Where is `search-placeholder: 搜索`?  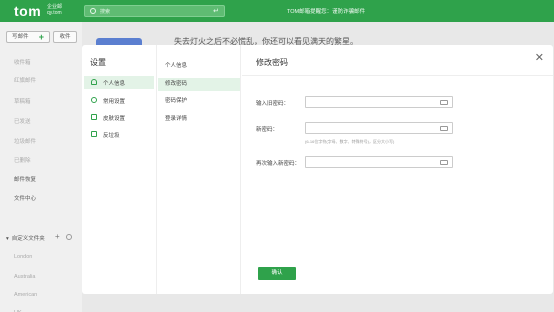 search-placeholder: 搜索 is located at coordinates (105, 11).